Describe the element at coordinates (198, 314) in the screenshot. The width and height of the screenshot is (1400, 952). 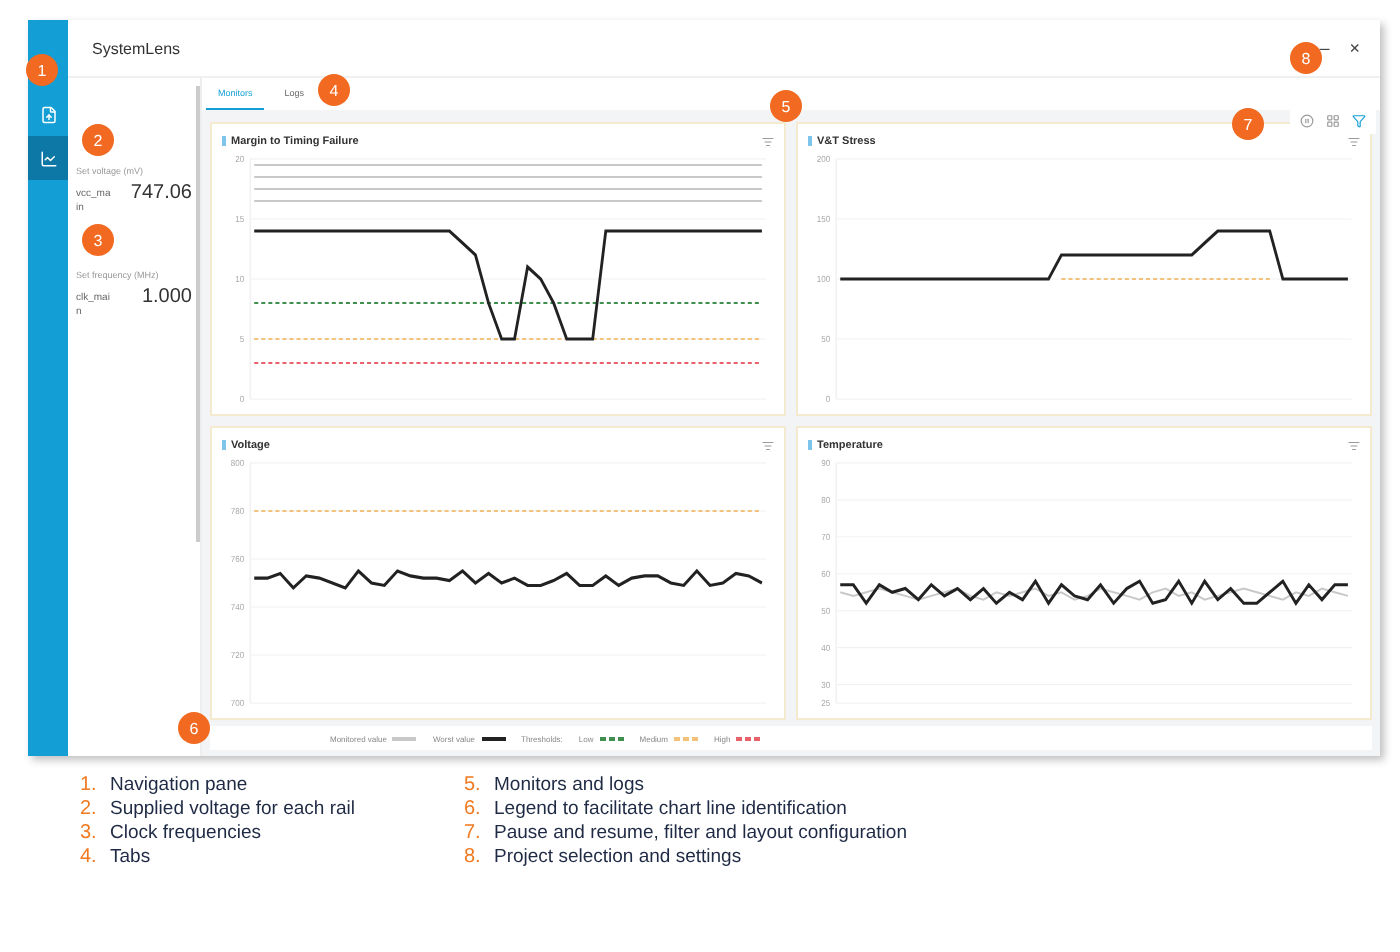
I see `scrollbar` at that location.